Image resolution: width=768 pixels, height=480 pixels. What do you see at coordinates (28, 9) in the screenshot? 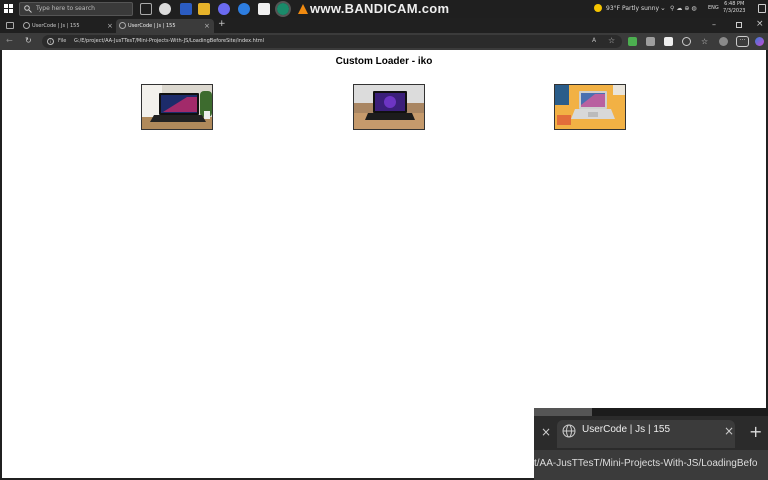
I see `search-icon` at bounding box center [28, 9].